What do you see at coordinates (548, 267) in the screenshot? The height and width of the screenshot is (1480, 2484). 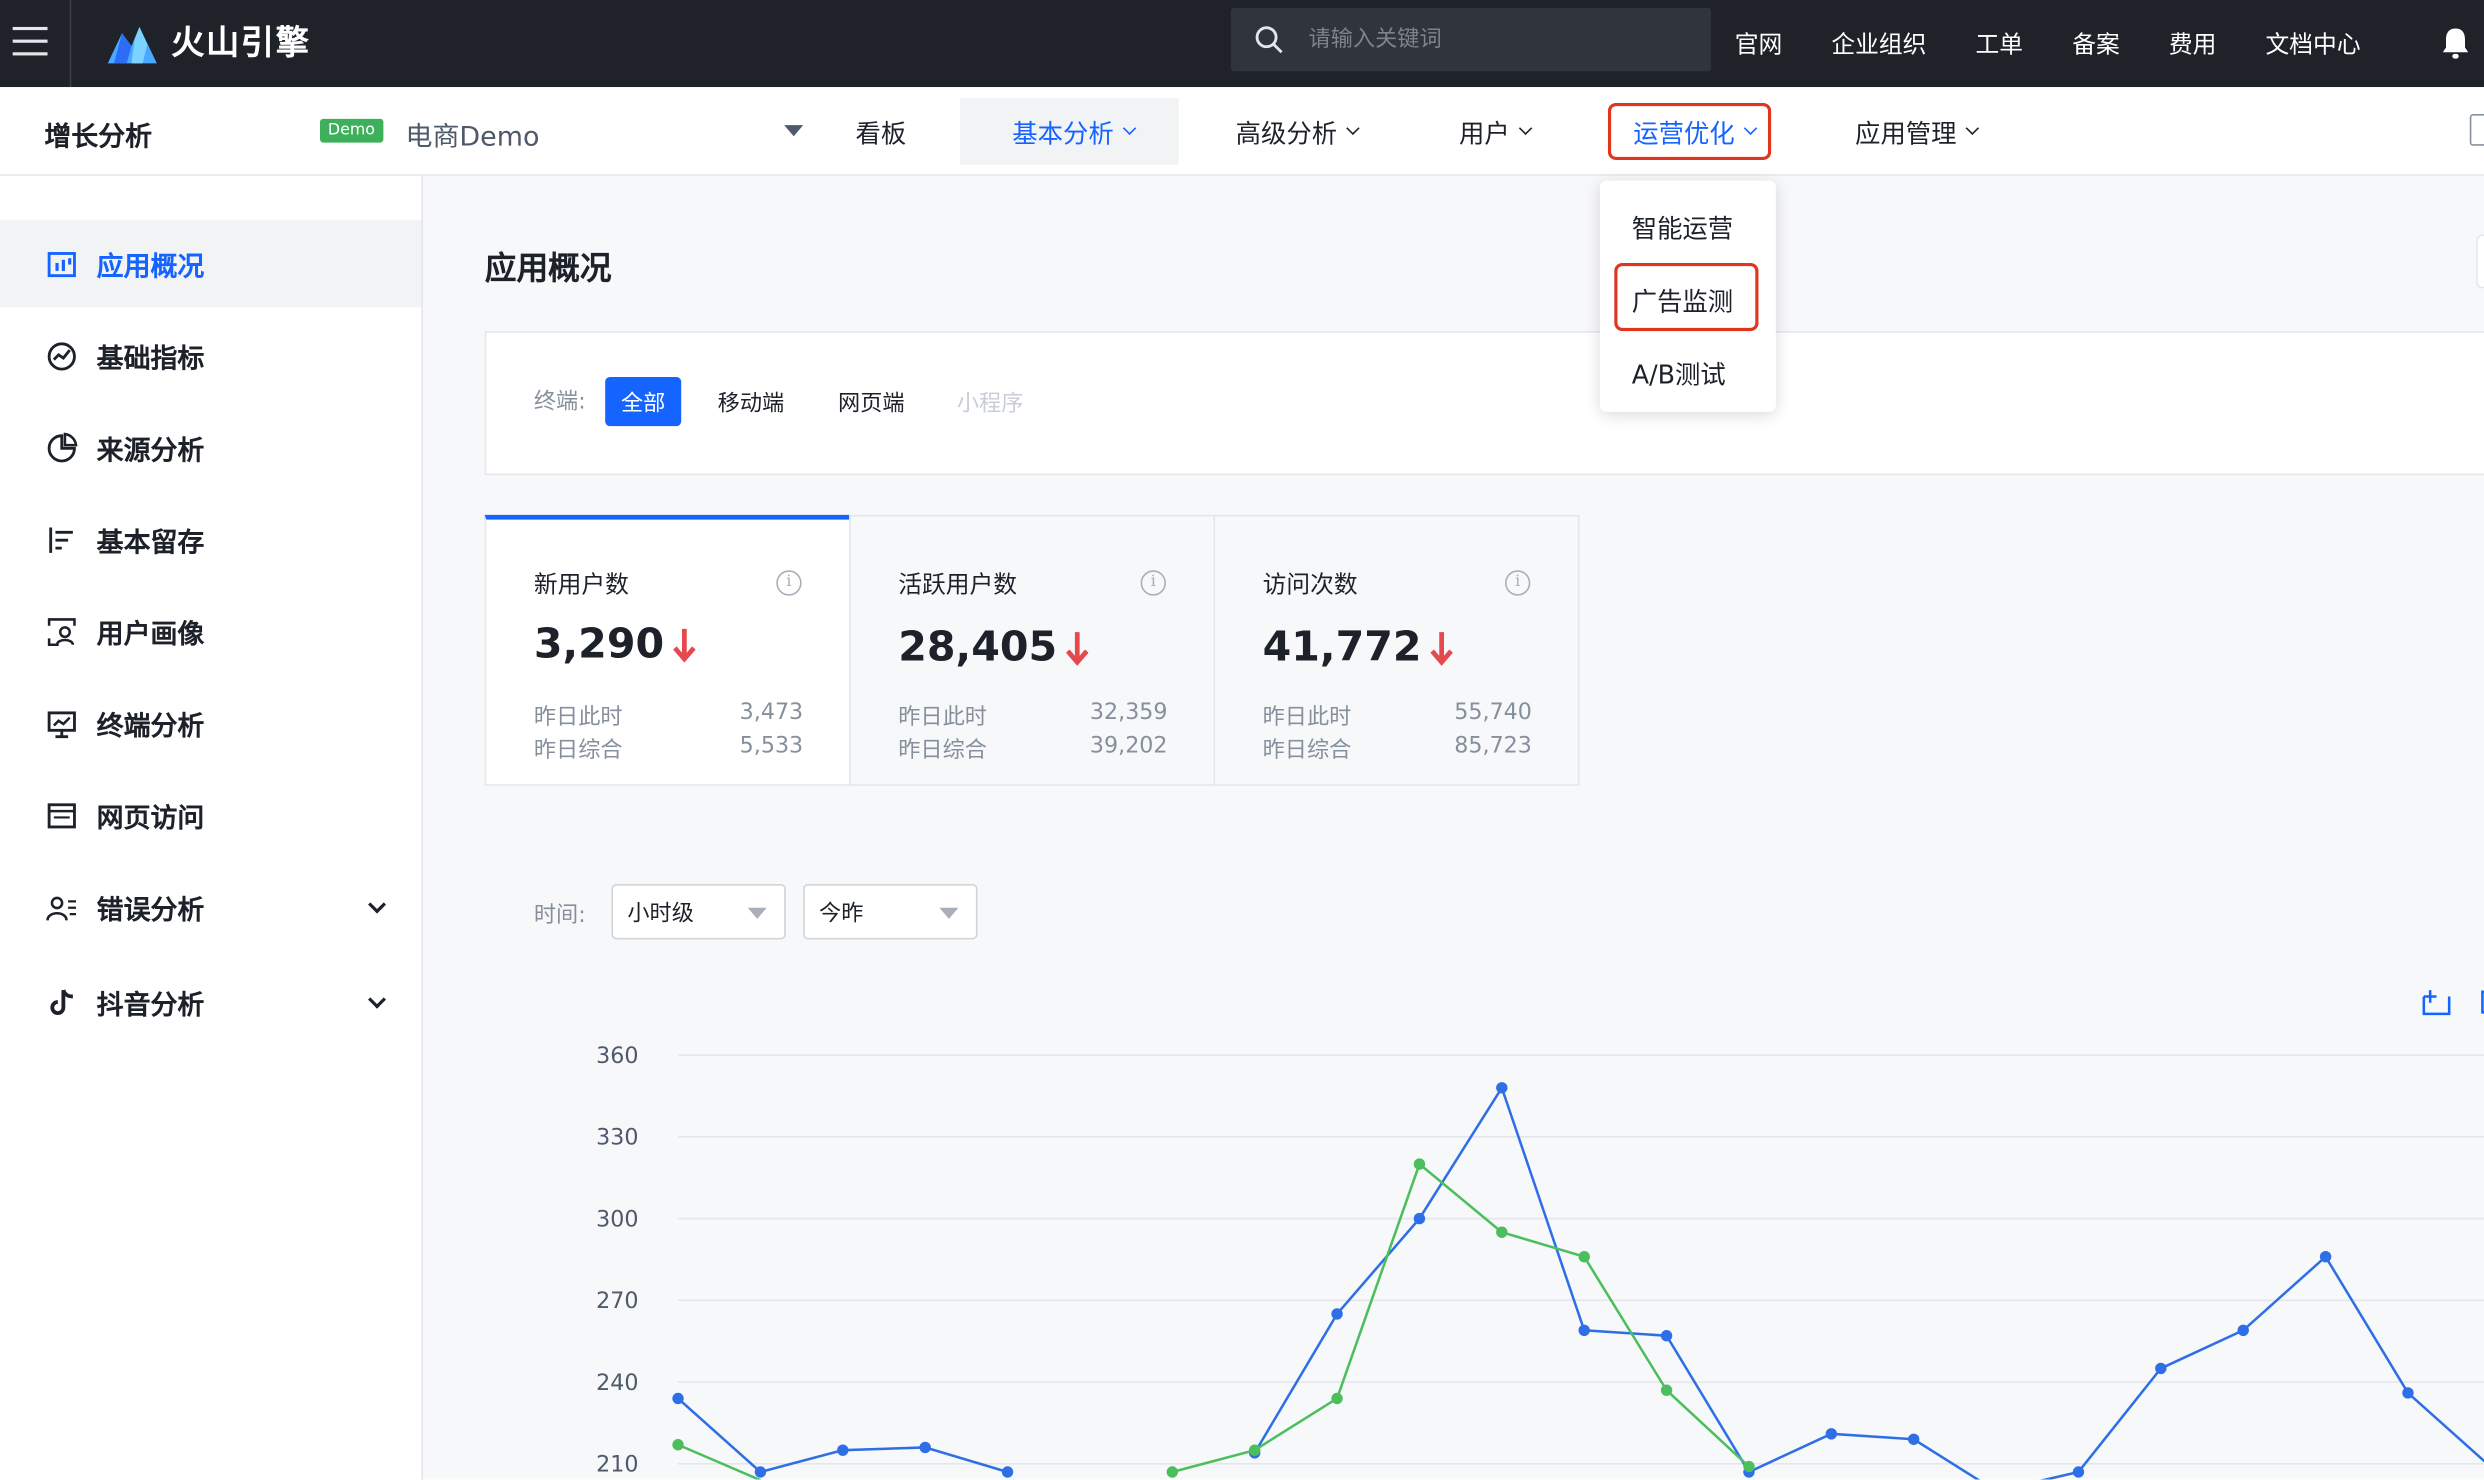 I see `page-title: 应用概况` at bounding box center [548, 267].